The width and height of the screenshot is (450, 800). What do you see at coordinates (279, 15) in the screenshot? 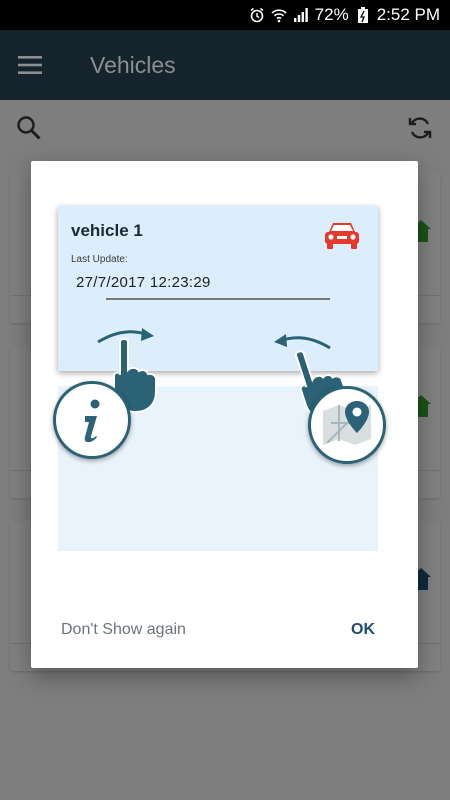
I see `wifi-icon` at bounding box center [279, 15].